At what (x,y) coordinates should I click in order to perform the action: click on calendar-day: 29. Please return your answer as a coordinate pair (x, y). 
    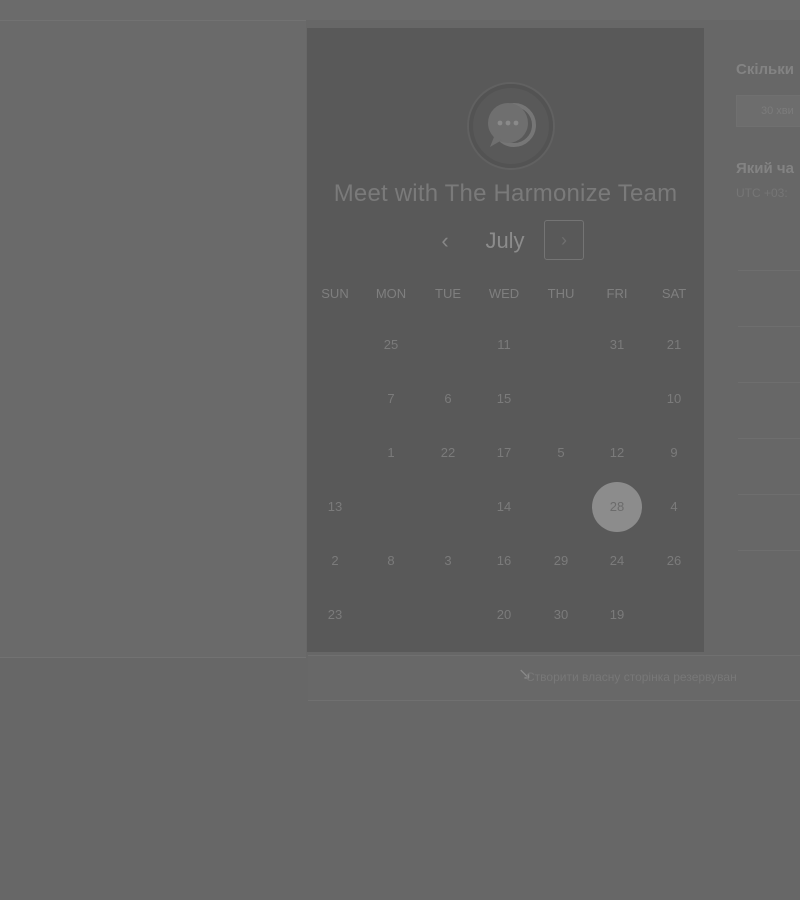
    Looking at the image, I should click on (561, 561).